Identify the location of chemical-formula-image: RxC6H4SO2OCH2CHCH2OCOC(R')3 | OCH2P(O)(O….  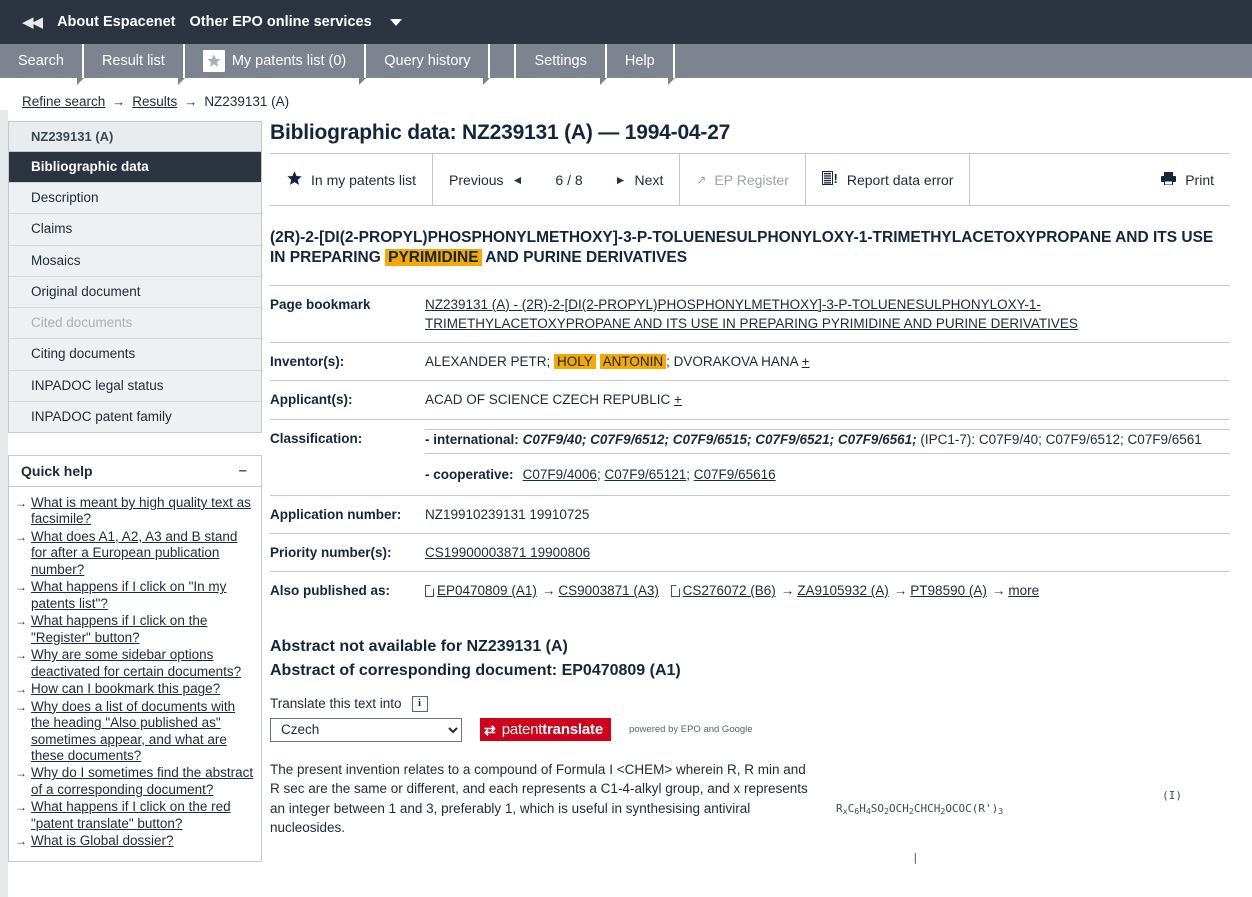
(1024, 828).